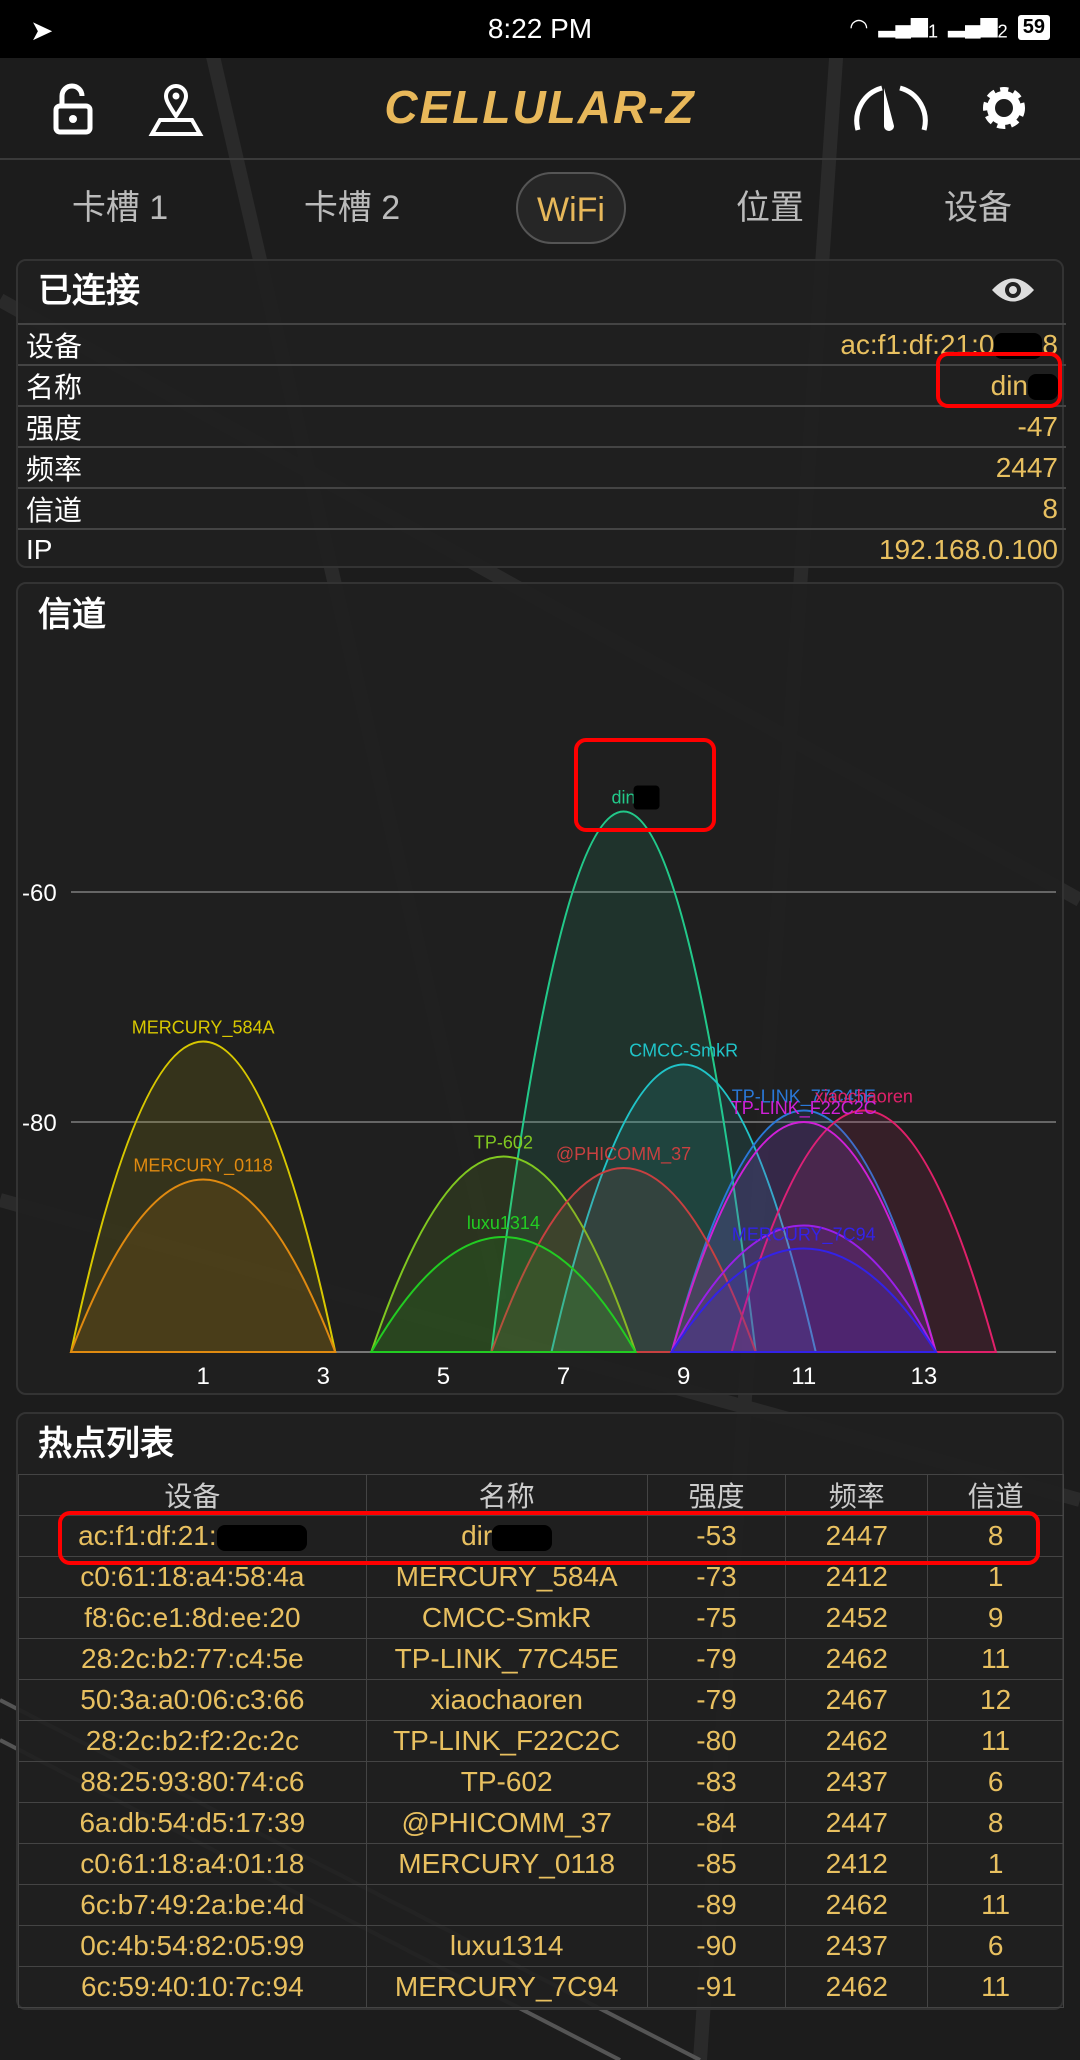 Image resolution: width=1080 pixels, height=2060 pixels. What do you see at coordinates (995, 1823) in the screenshot?
I see `cell: 8` at bounding box center [995, 1823].